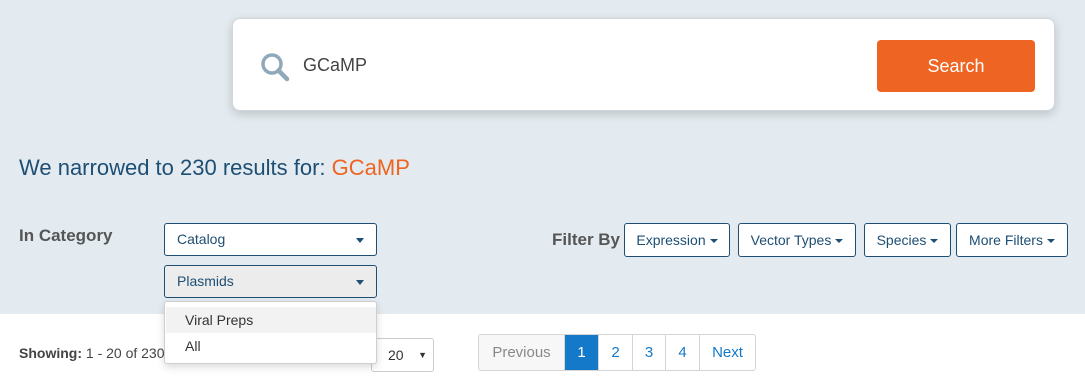  I want to click on dropdown-item-viral-preps: Viral Preps, so click(271, 320).